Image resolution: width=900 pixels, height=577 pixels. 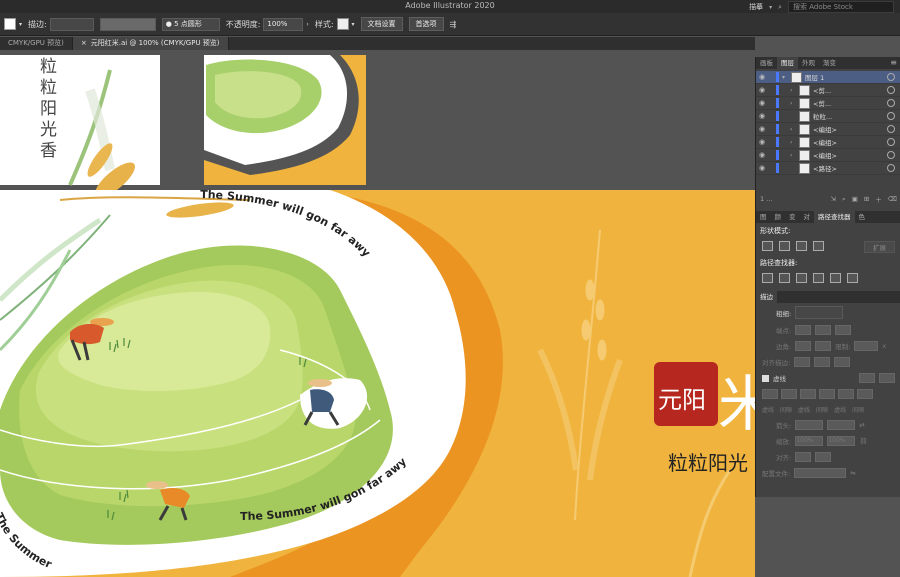 What do you see at coordinates (879, 247) in the screenshot?
I see `expand-button: 扩展` at bounding box center [879, 247].